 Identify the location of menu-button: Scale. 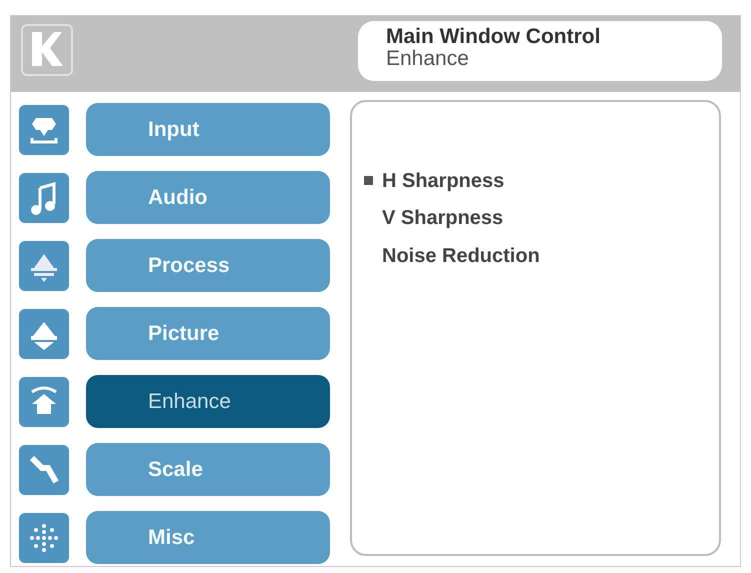
(208, 469).